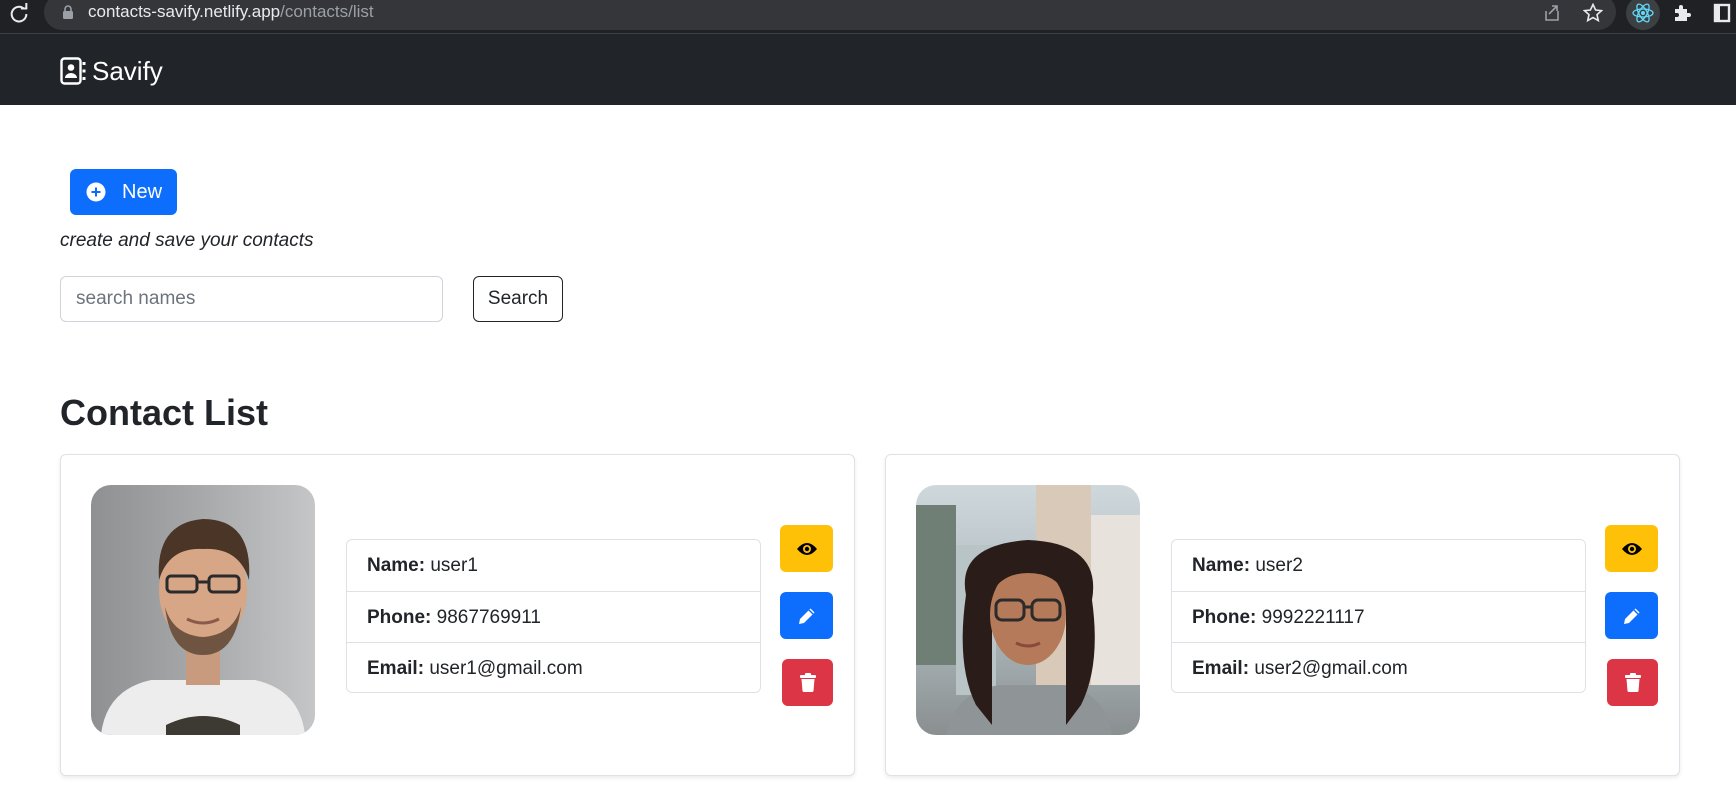 The height and width of the screenshot is (800, 1736). I want to click on contact-name: user2, so click(1279, 565).